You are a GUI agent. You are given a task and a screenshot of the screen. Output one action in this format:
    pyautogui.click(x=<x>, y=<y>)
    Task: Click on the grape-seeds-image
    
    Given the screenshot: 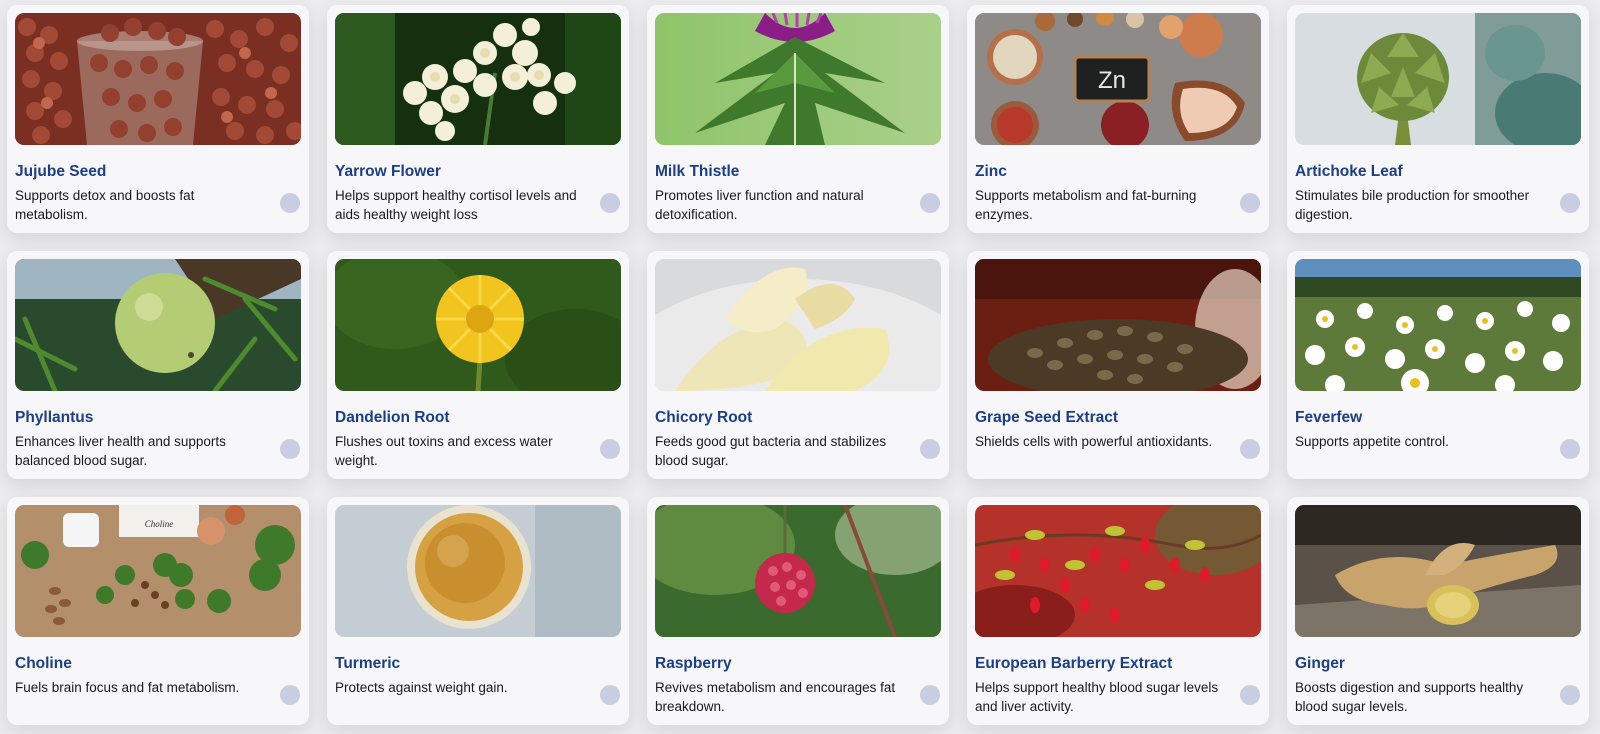 What is the action you would take?
    pyautogui.click(x=1118, y=325)
    